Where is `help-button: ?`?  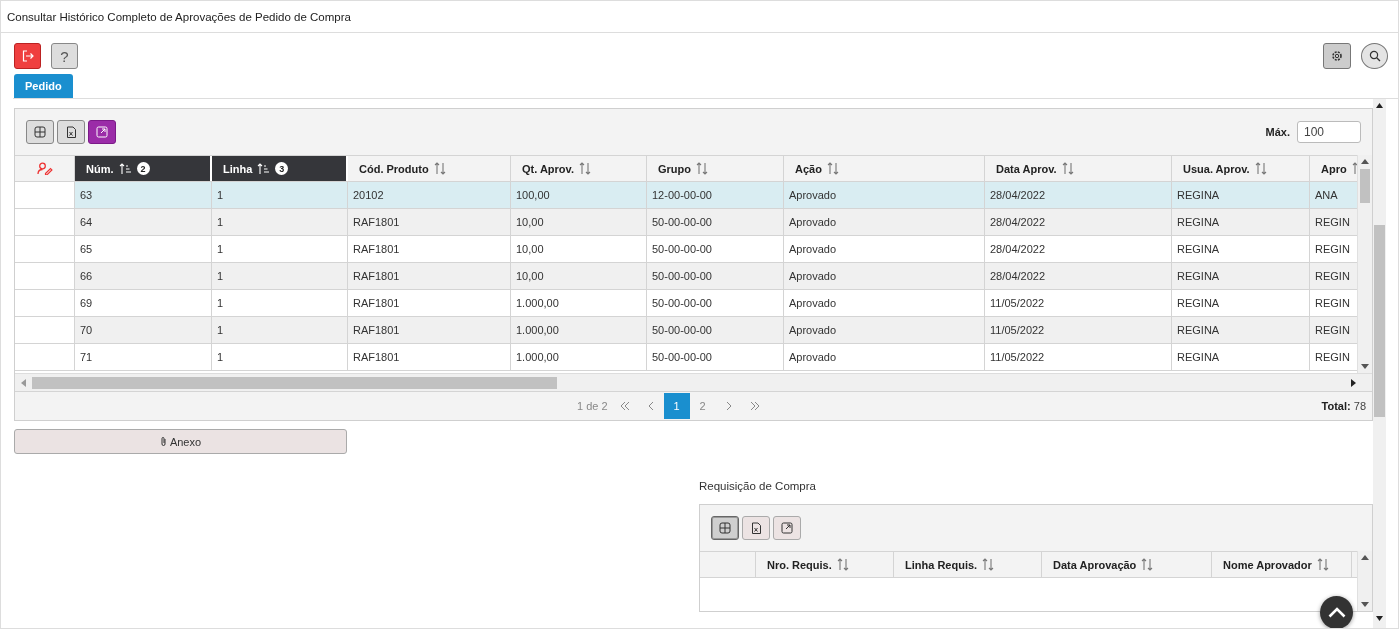
help-button: ? is located at coordinates (64, 56).